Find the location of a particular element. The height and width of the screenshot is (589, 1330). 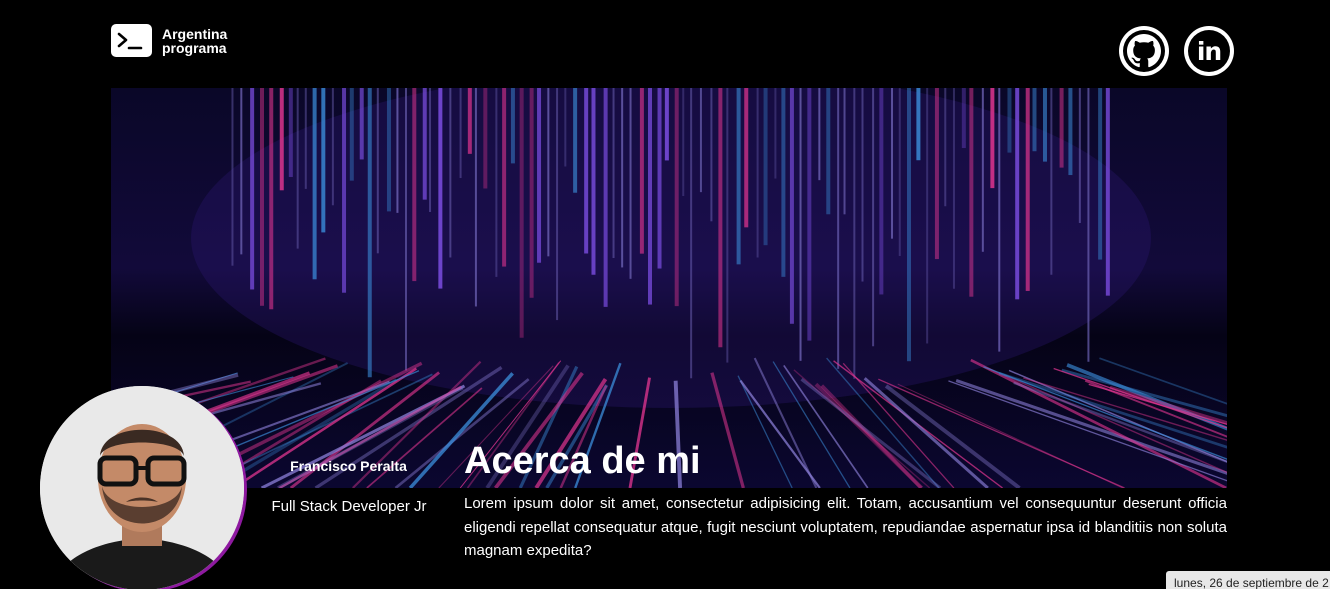

profile-role: Full Stack Developer Jr is located at coordinates (349, 506).